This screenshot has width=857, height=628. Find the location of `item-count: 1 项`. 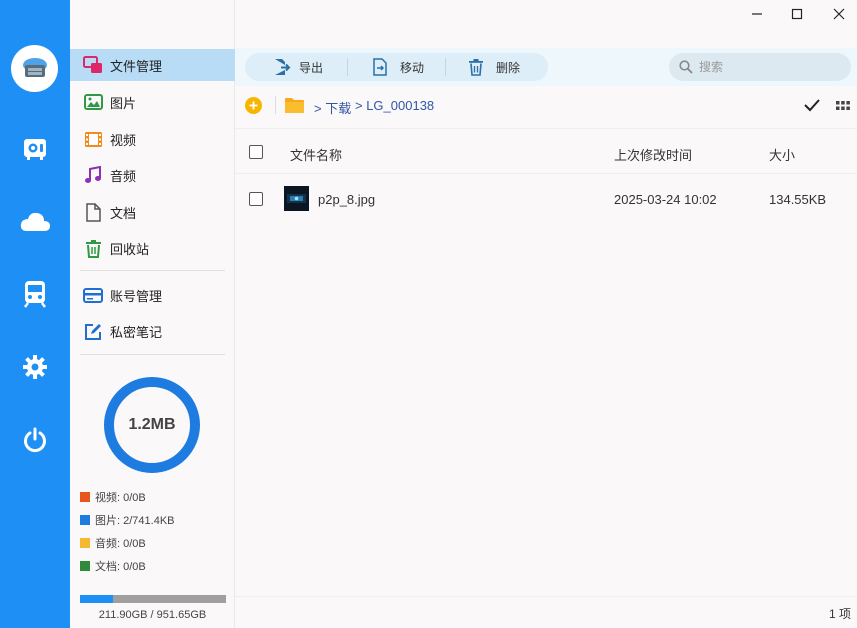

item-count: 1 项 is located at coordinates (839, 614).